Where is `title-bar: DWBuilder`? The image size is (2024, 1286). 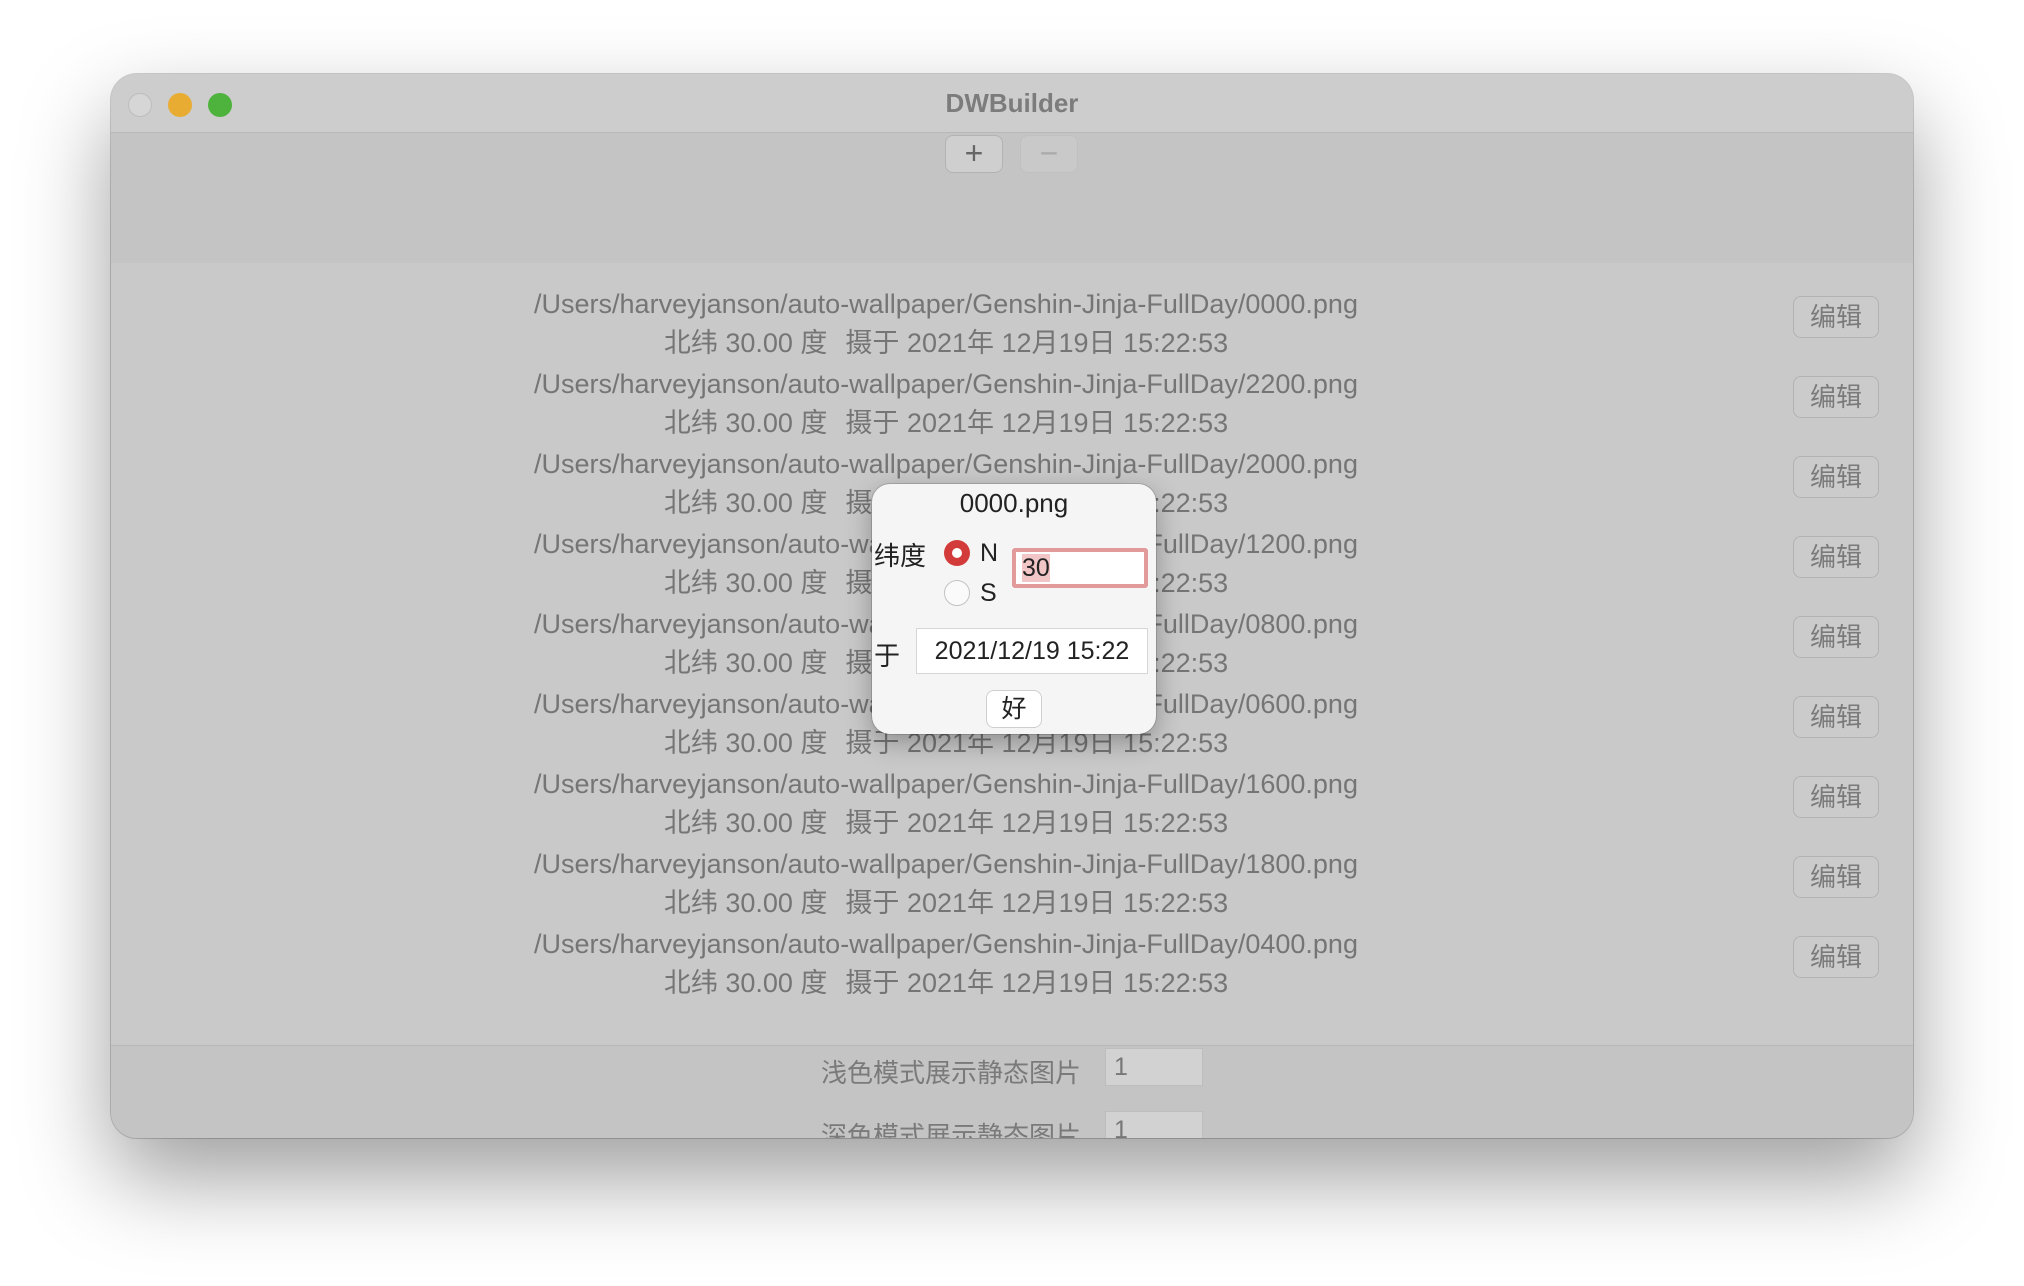
title-bar: DWBuilder is located at coordinates (1012, 103).